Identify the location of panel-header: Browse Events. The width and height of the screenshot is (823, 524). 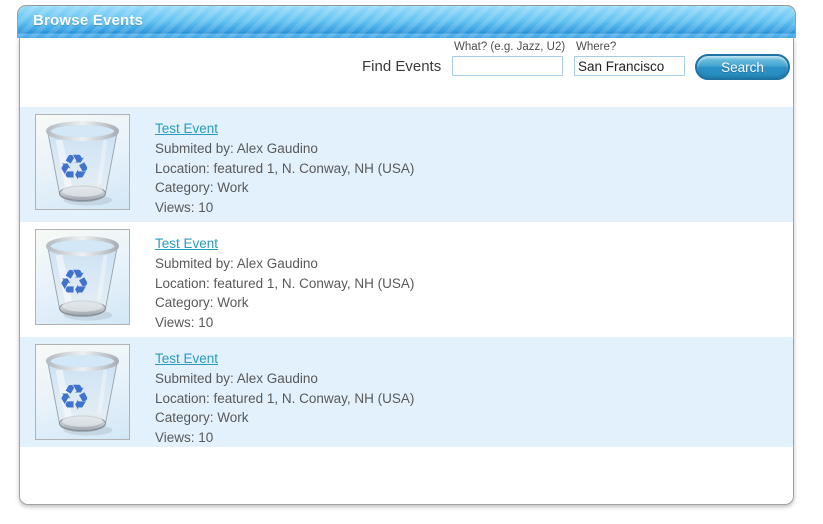
(406, 21).